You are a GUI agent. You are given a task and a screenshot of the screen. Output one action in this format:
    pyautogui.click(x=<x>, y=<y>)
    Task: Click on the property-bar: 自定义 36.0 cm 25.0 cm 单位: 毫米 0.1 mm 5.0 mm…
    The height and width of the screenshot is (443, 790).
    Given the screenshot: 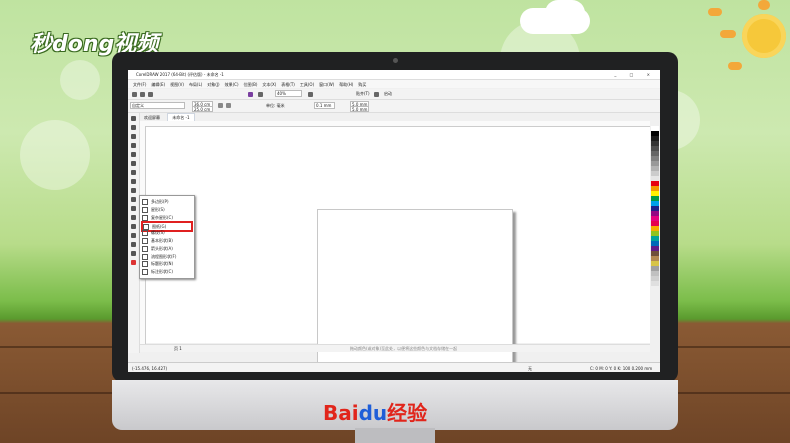 What is the action you would take?
    pyautogui.click(x=394, y=106)
    